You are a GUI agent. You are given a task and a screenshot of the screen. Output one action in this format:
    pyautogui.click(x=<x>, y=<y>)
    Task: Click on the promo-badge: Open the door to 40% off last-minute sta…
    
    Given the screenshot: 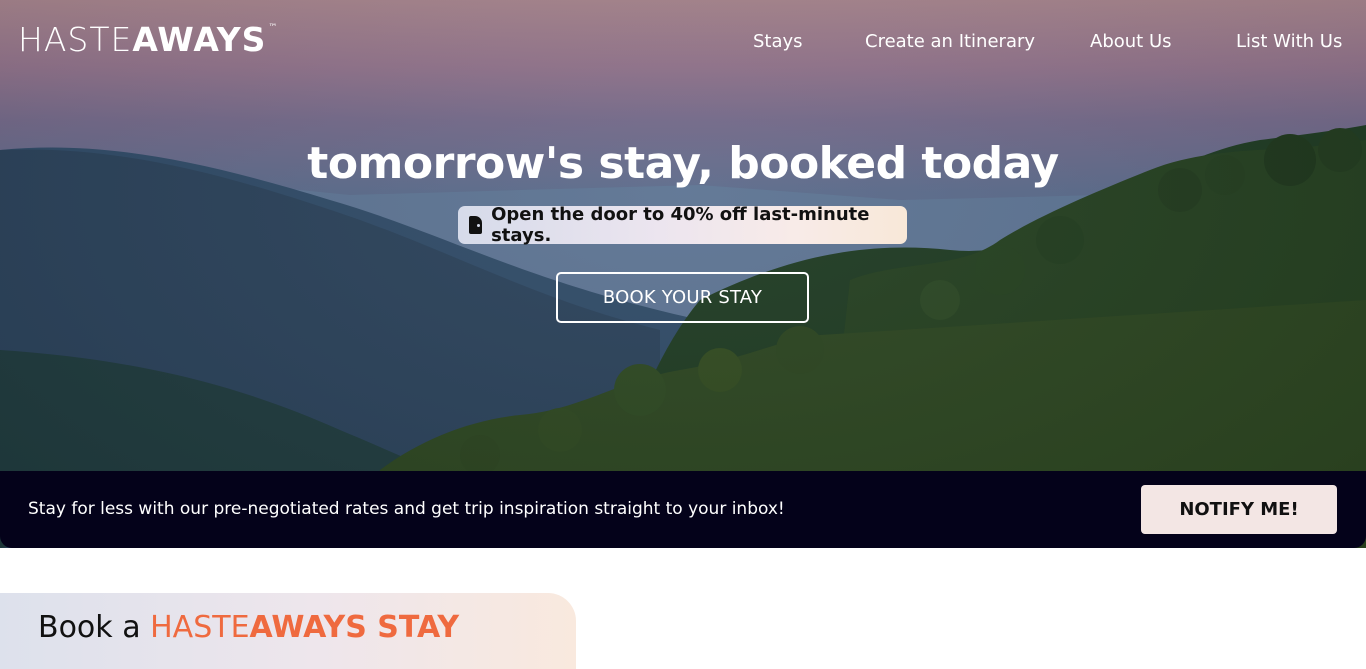 What is the action you would take?
    pyautogui.click(x=682, y=225)
    